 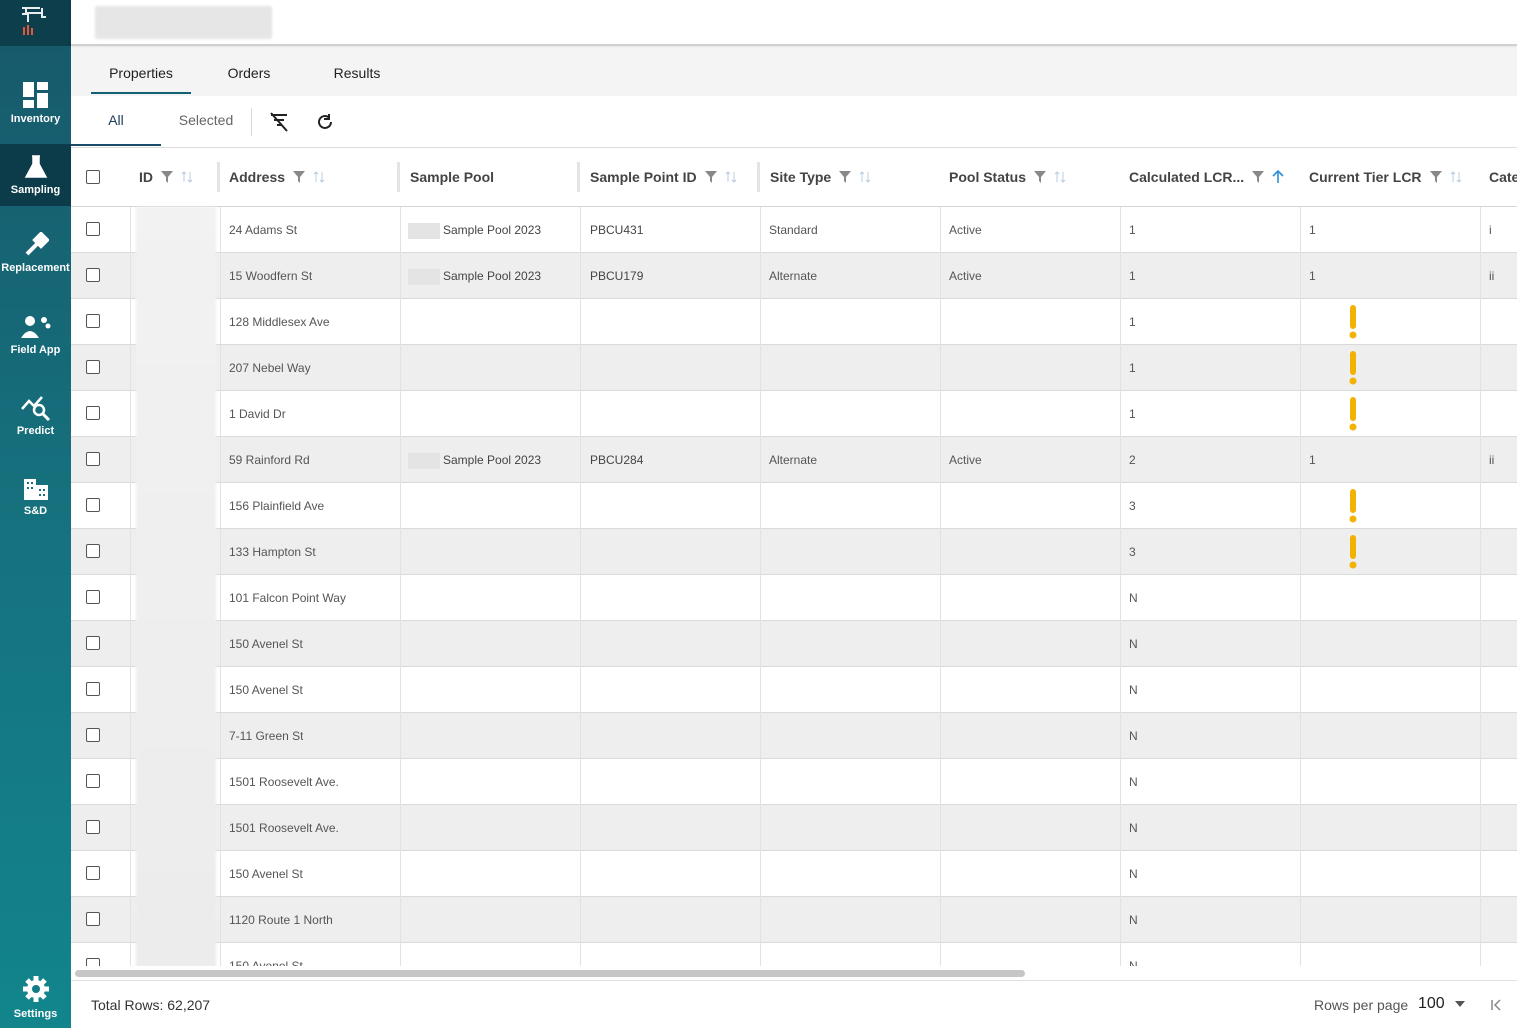 I want to click on rows-per-page-select: 100, so click(x=1442, y=1004).